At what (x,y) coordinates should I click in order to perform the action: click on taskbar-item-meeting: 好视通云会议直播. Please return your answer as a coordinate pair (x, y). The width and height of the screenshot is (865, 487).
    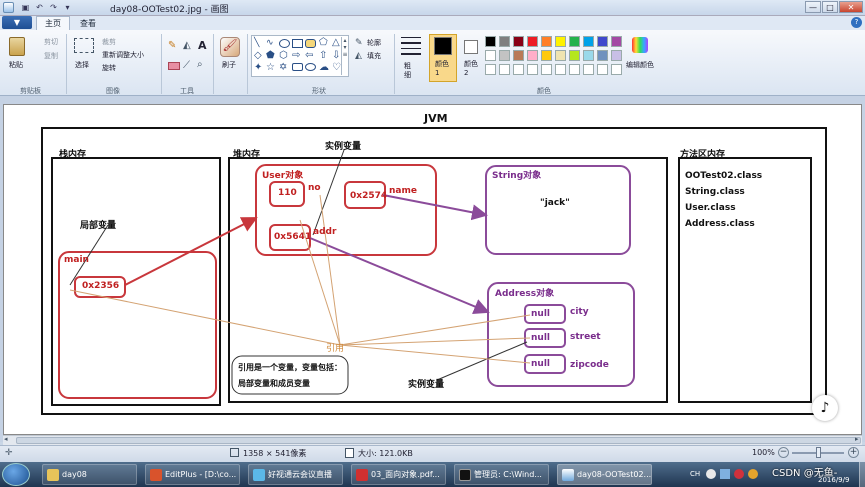
    Looking at the image, I should click on (295, 474).